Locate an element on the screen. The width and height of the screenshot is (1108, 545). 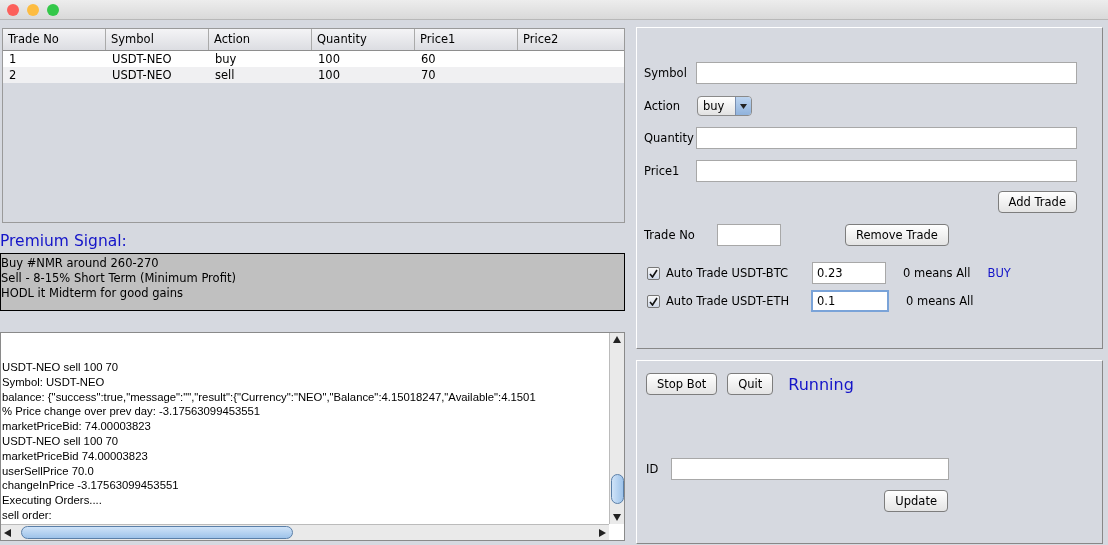
table-cell-text: buy is located at coordinates (226, 59).